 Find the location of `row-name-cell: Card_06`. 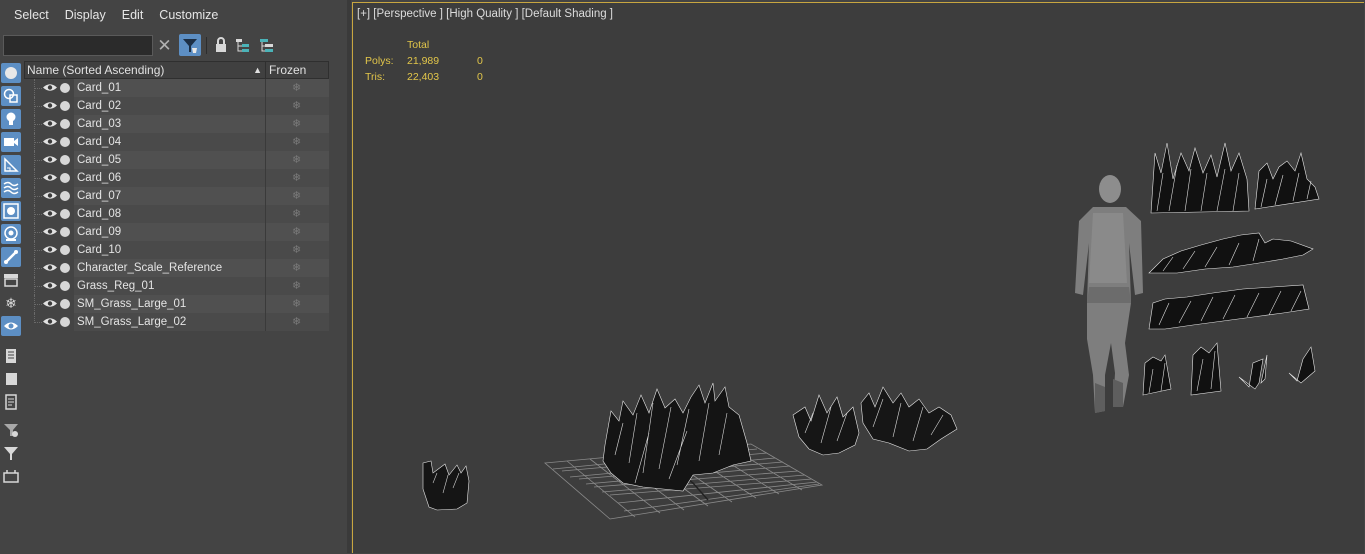

row-name-cell: Card_06 is located at coordinates (144, 178).